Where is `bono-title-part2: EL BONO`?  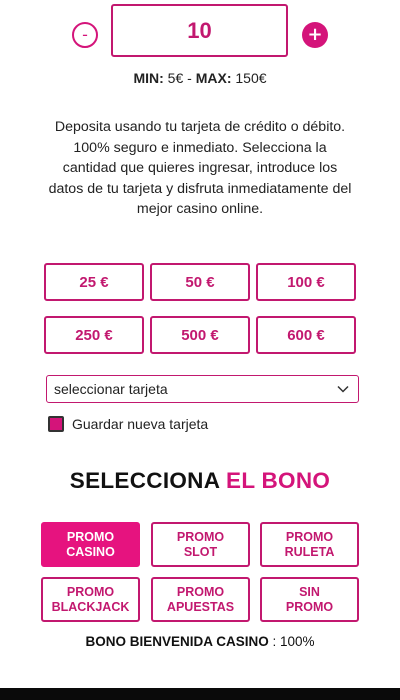
bono-title-part2: EL BONO is located at coordinates (278, 480).